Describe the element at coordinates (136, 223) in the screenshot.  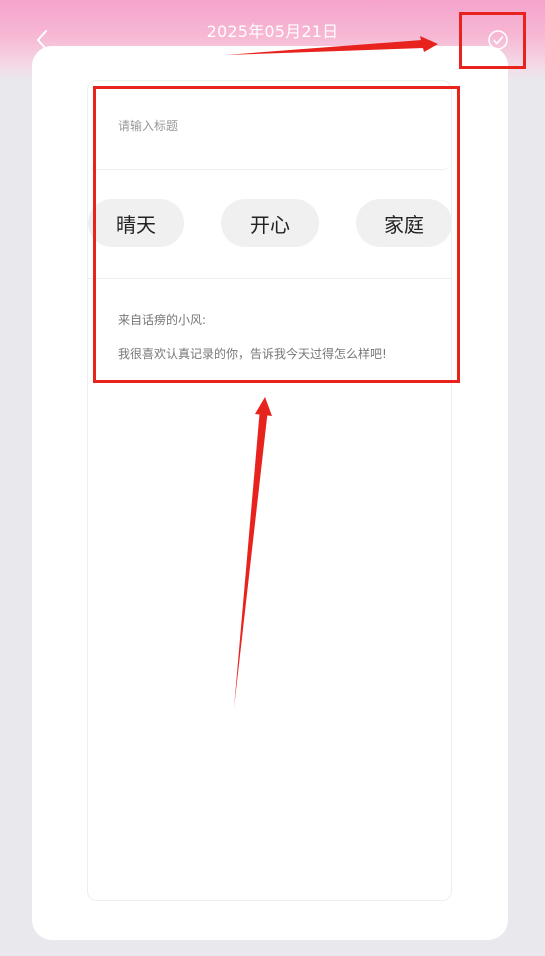
I see `tag-sunny: 晴天` at that location.